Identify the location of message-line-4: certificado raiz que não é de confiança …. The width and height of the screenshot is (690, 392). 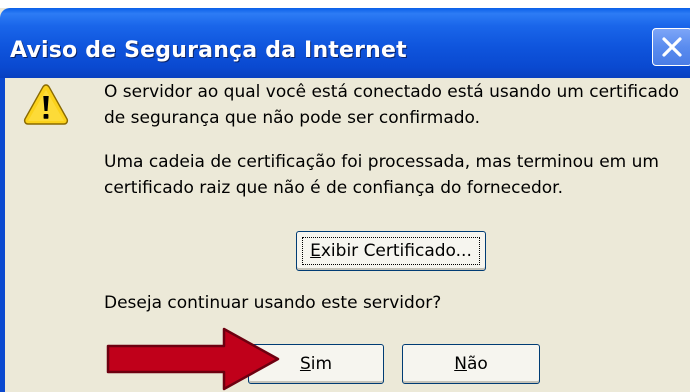
(333, 188).